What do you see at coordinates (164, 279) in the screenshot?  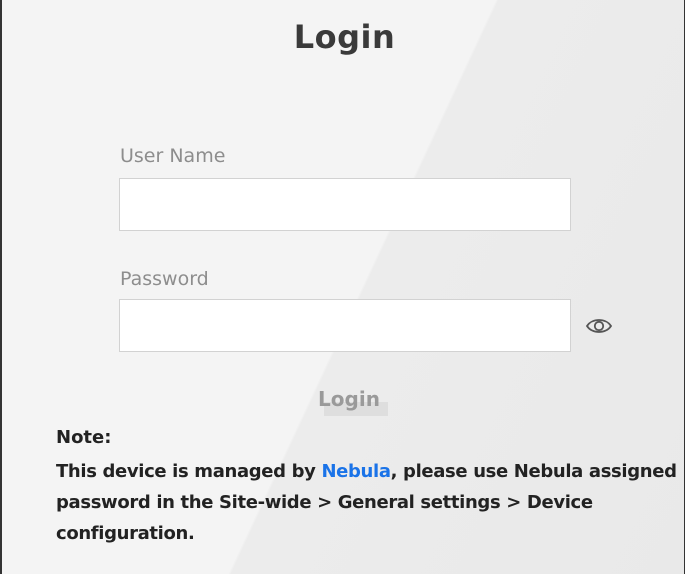 I see `password-label: Password` at bounding box center [164, 279].